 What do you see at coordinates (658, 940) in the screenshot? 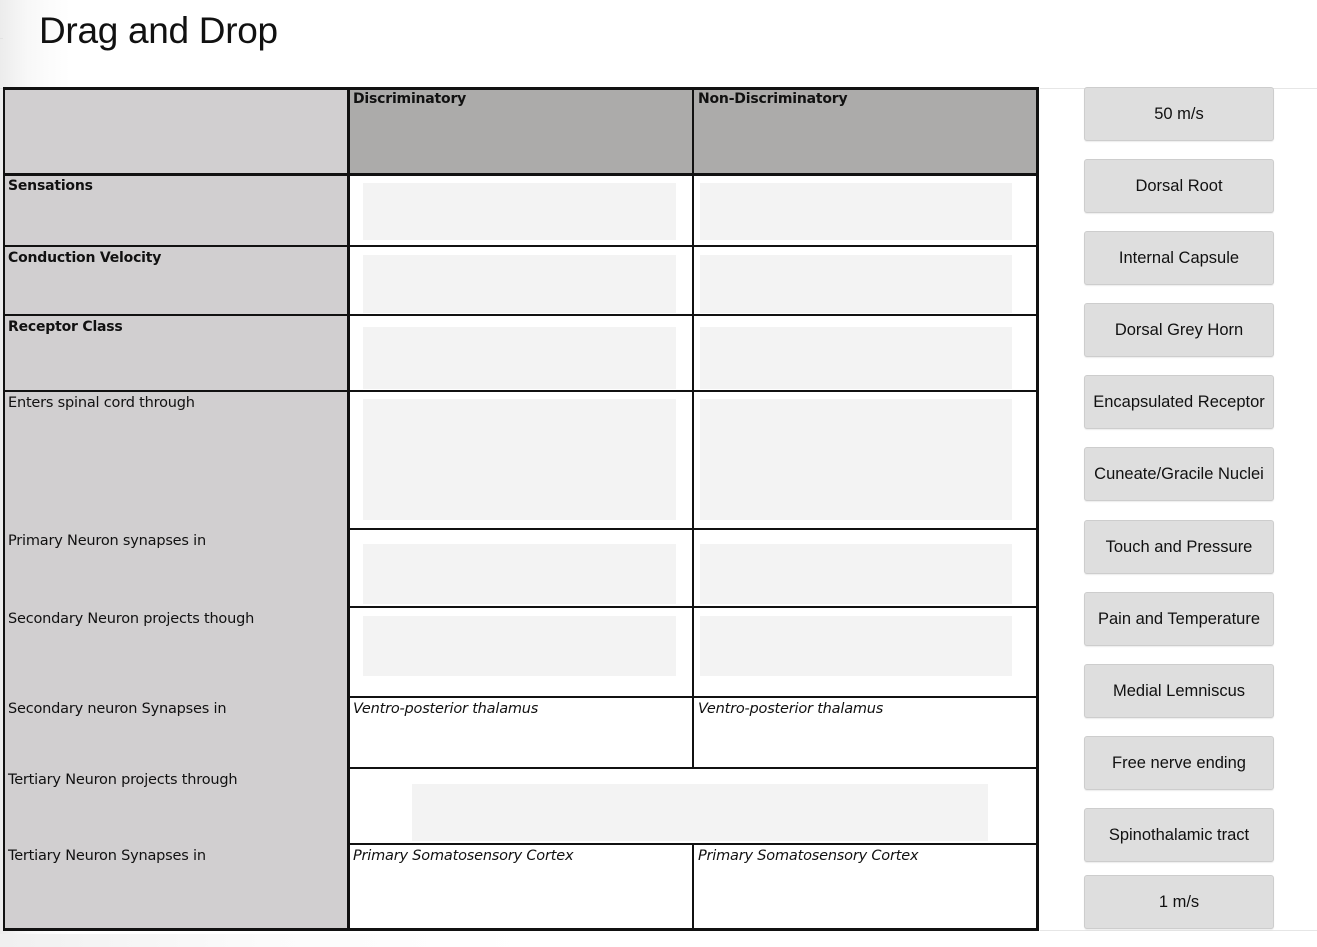
I see `bottom-band` at bounding box center [658, 940].